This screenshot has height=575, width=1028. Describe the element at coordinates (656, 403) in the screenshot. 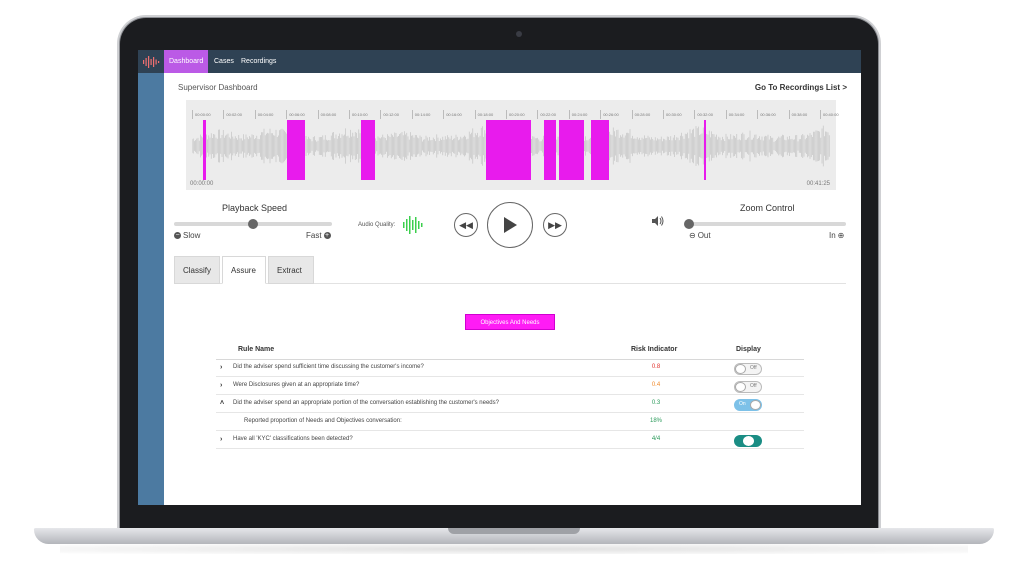

I see `risk-value: 0.3` at that location.